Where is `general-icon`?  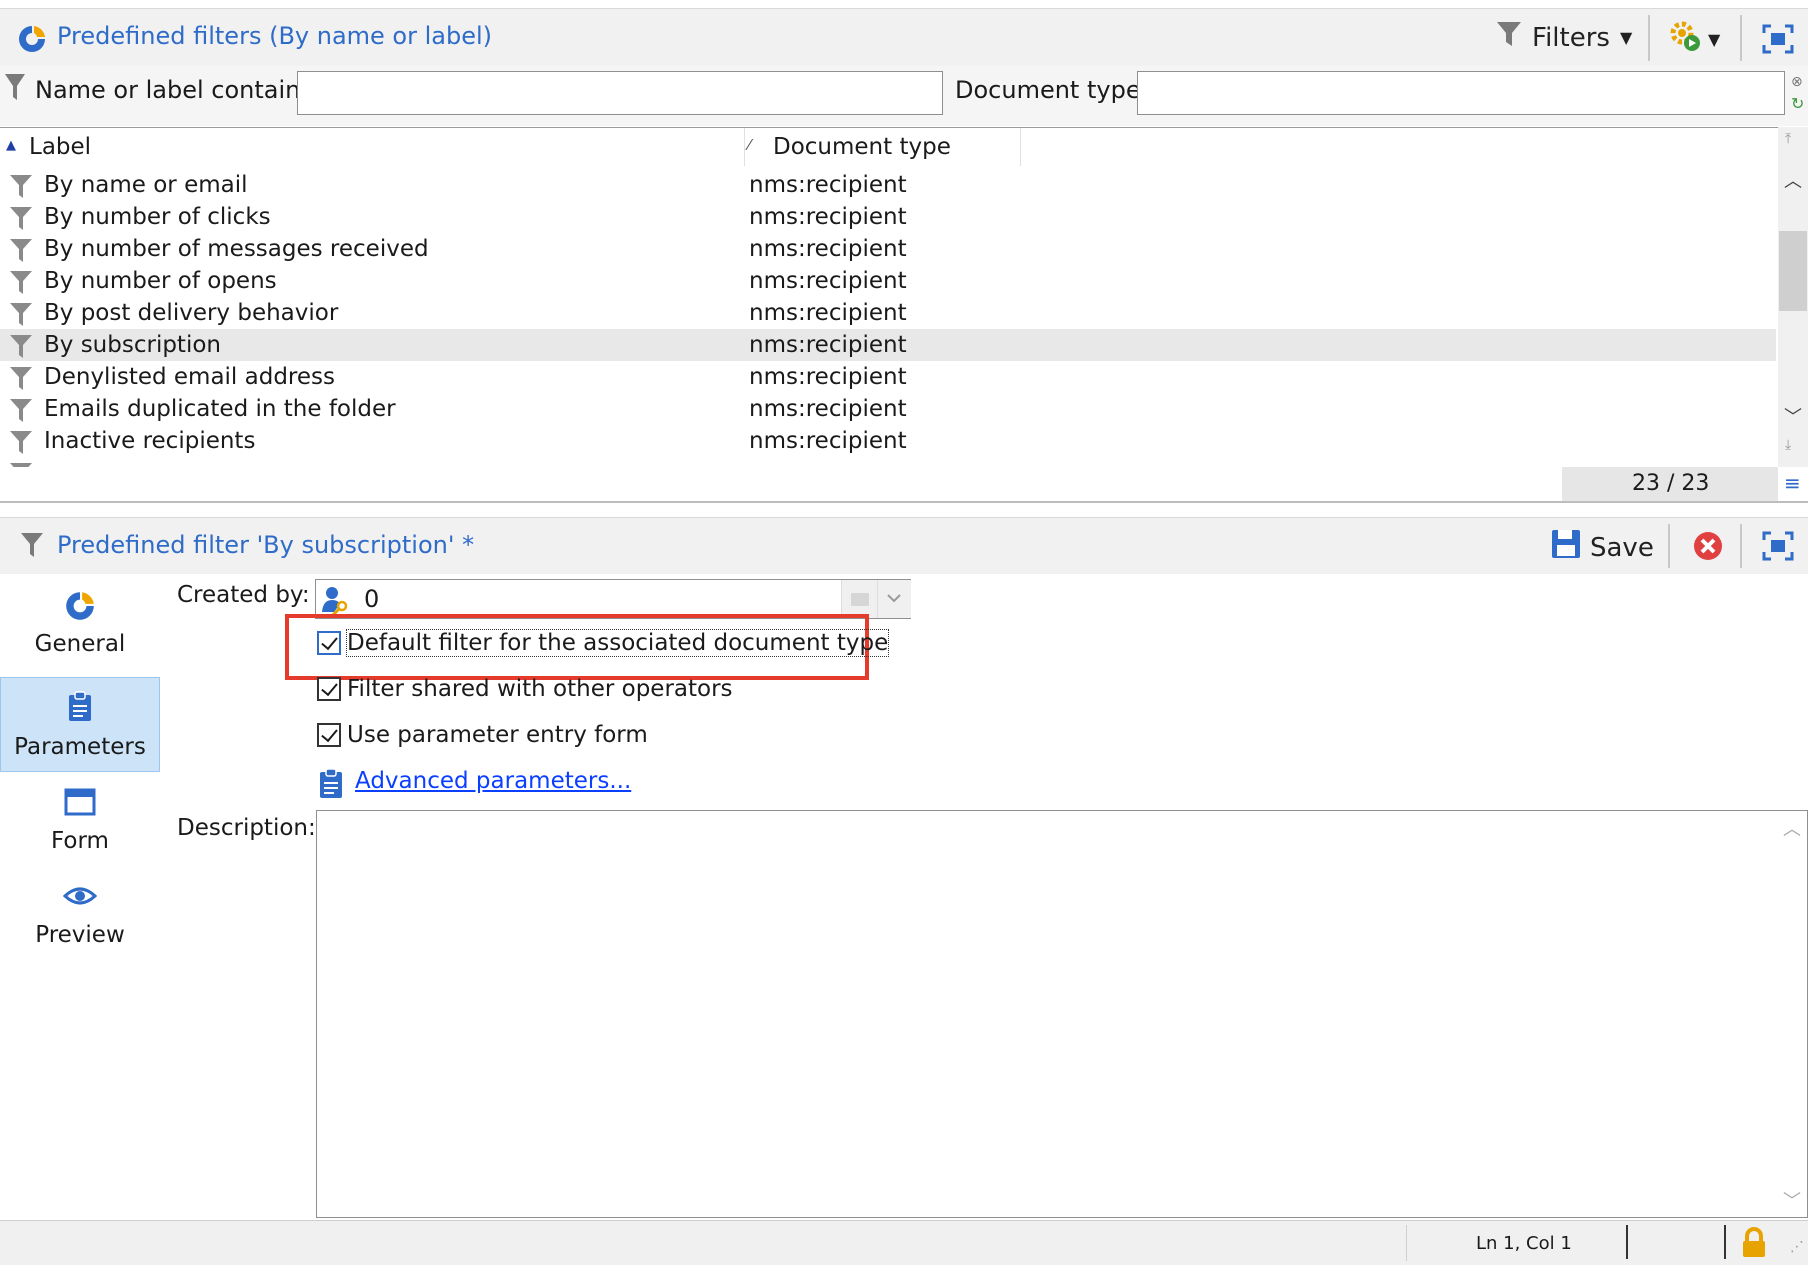
general-icon is located at coordinates (80, 609).